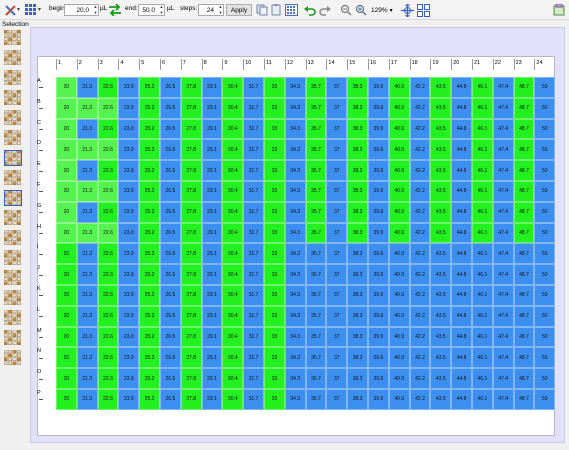 The width and height of the screenshot is (569, 450). I want to click on row-label: G, so click(43, 206).